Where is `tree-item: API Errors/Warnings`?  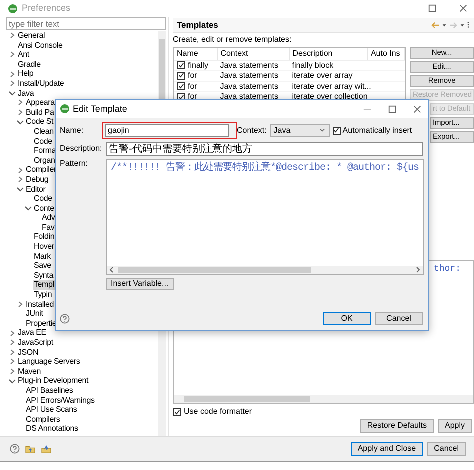
tree-item: API Errors/Warnings is located at coordinates (60, 401).